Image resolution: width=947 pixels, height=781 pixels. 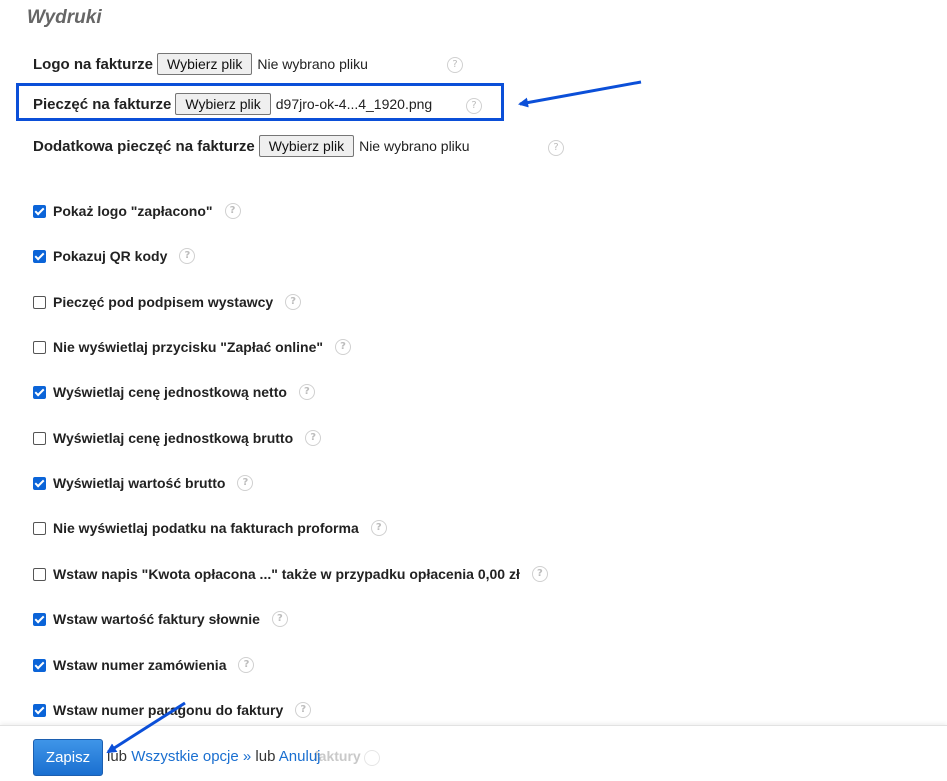 I want to click on option-label: Pokaż logo "zapłacono", so click(x=133, y=211).